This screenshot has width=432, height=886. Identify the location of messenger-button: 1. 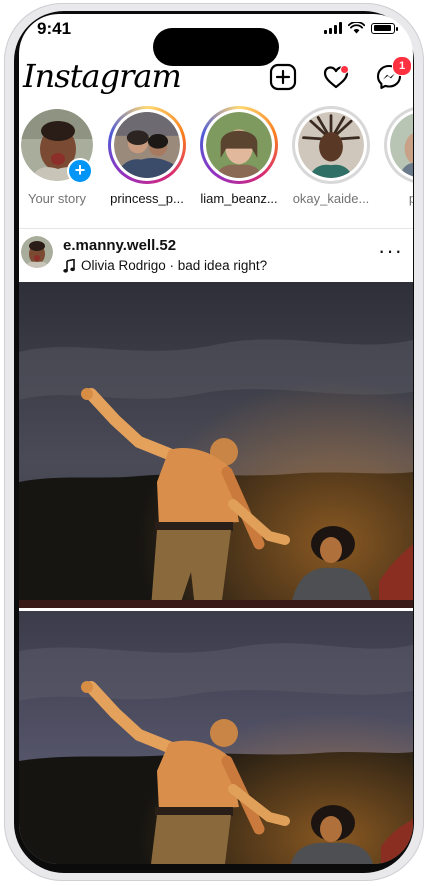
(393, 74).